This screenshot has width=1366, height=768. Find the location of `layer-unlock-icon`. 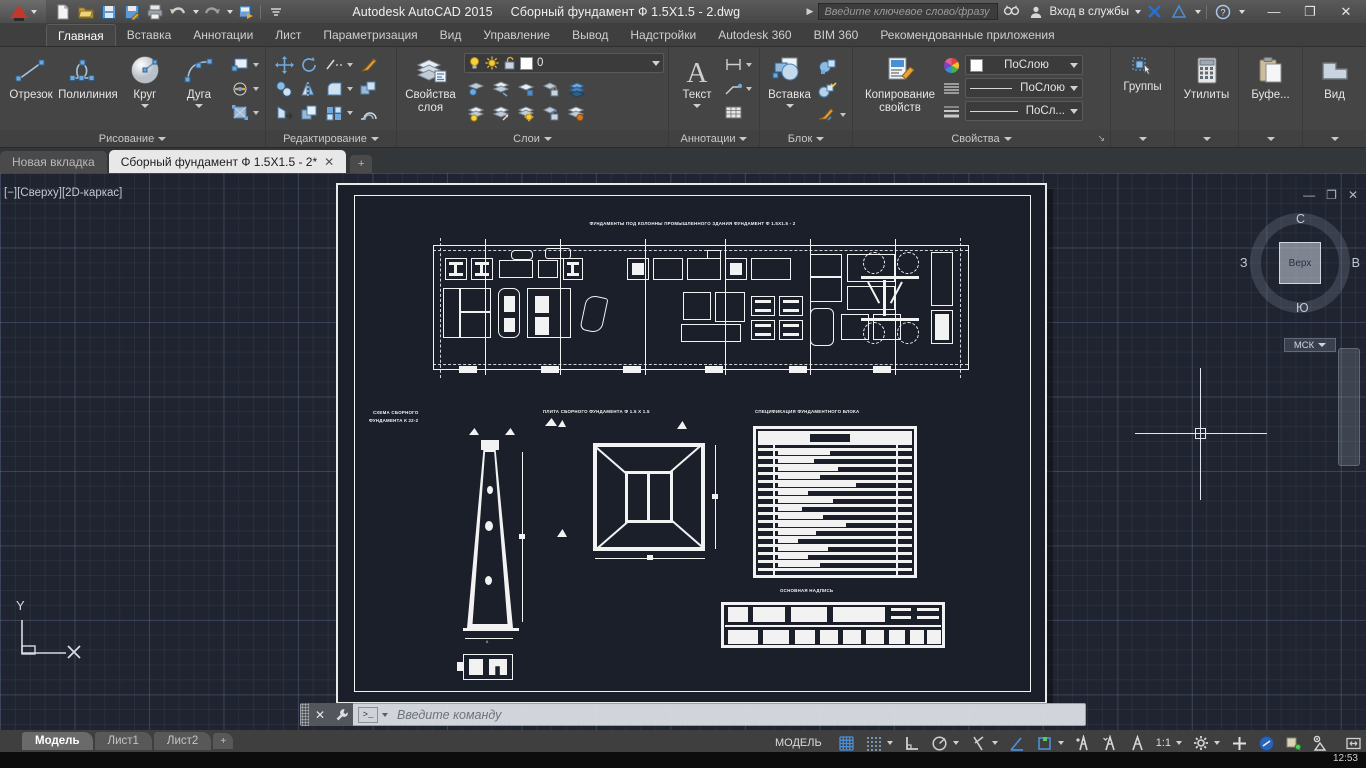

layer-unlock-icon is located at coordinates (551, 112).